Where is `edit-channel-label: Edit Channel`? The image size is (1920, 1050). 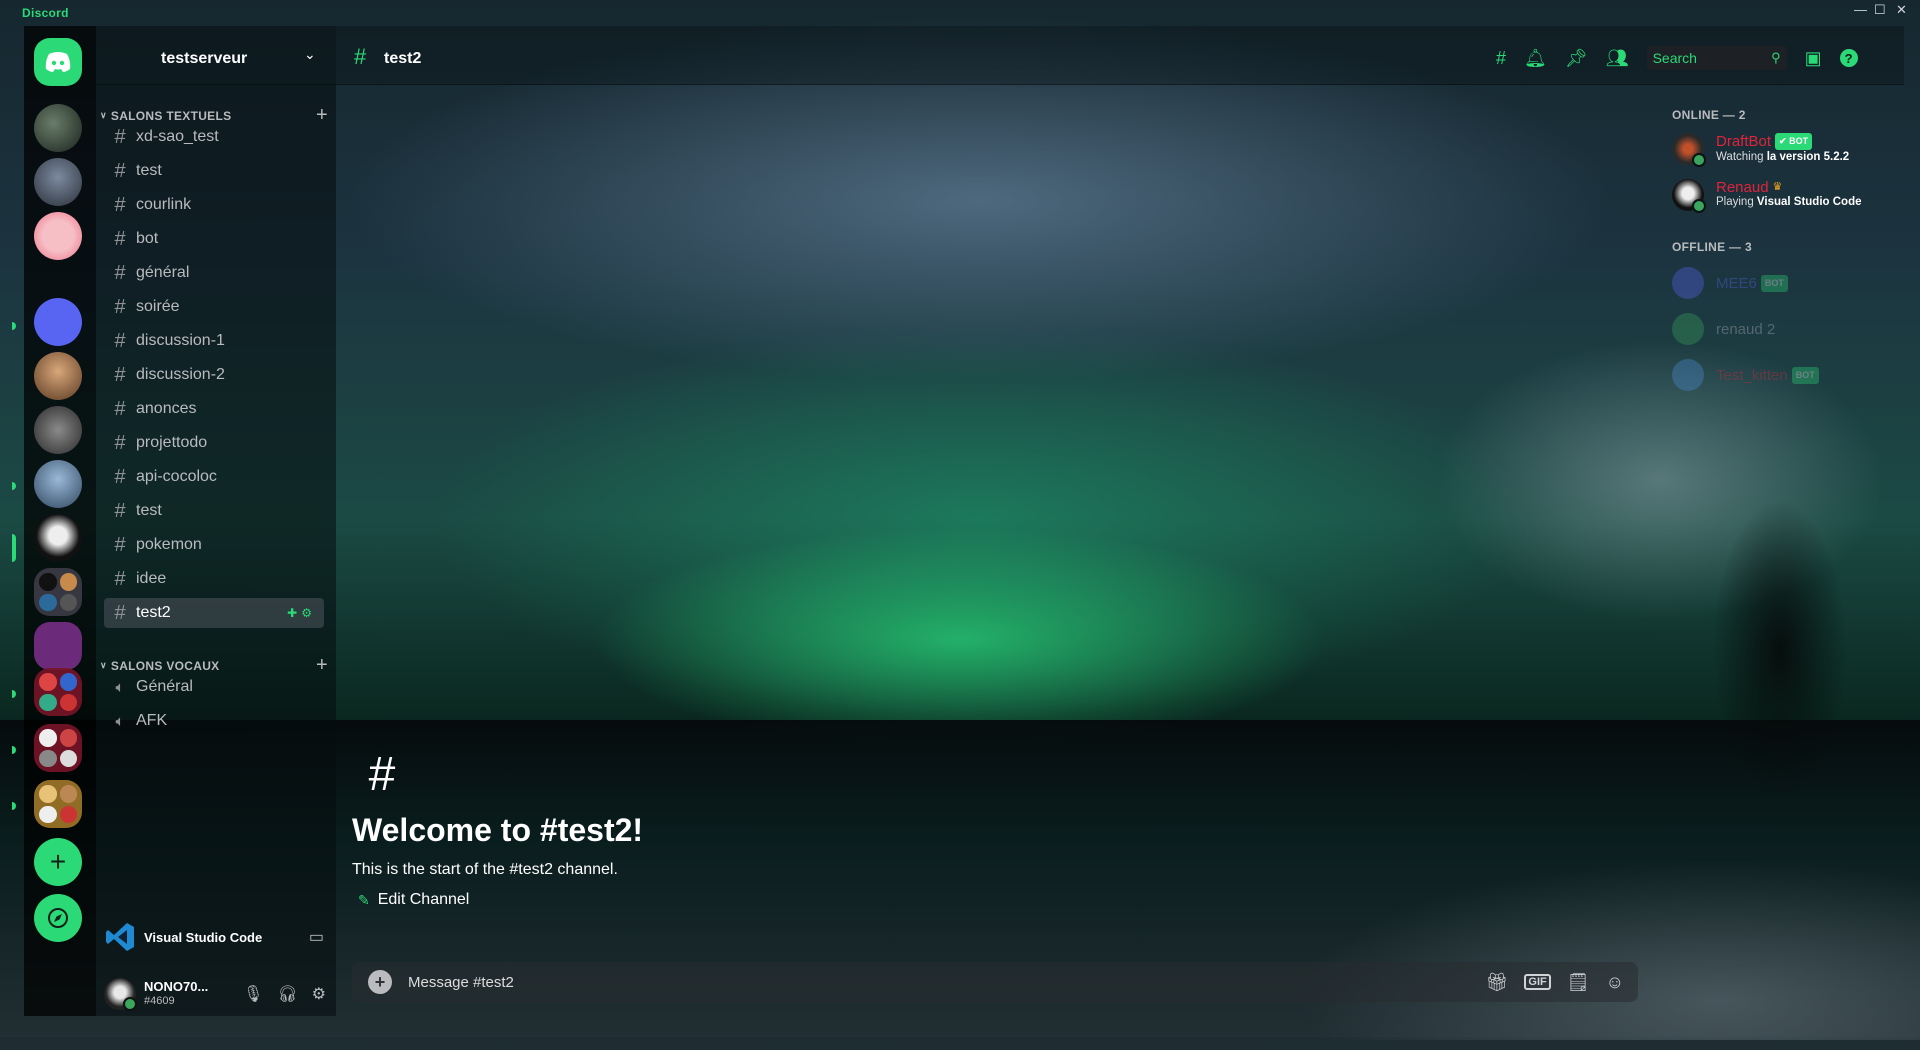 edit-channel-label: Edit Channel is located at coordinates (423, 899).